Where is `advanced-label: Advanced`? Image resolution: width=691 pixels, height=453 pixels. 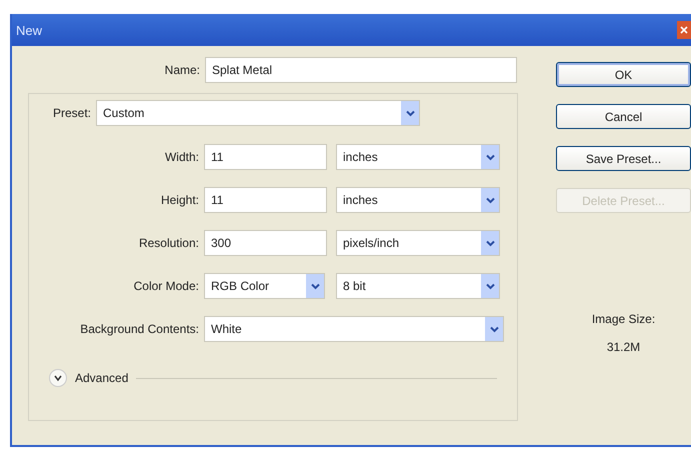 advanced-label: Advanced is located at coordinates (101, 378).